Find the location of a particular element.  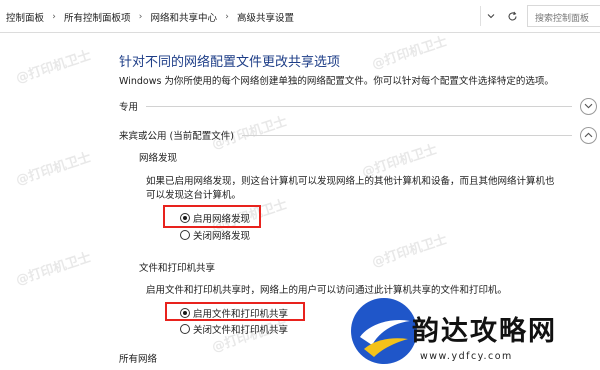

page-title: 针对不同的网络配置文件更改共享选项 is located at coordinates (230, 62).